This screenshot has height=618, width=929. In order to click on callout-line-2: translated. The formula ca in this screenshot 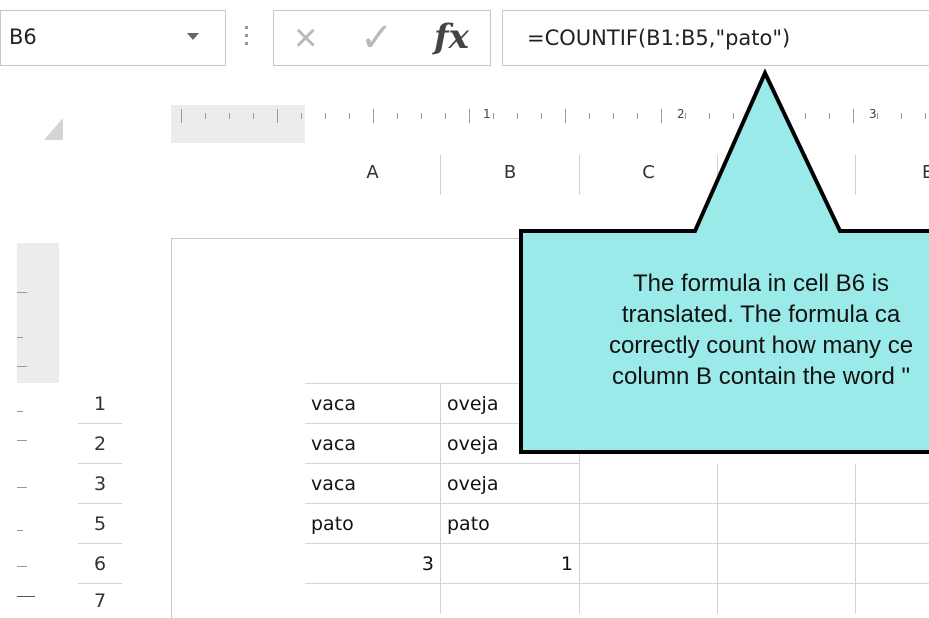, I will do `click(761, 314)`.